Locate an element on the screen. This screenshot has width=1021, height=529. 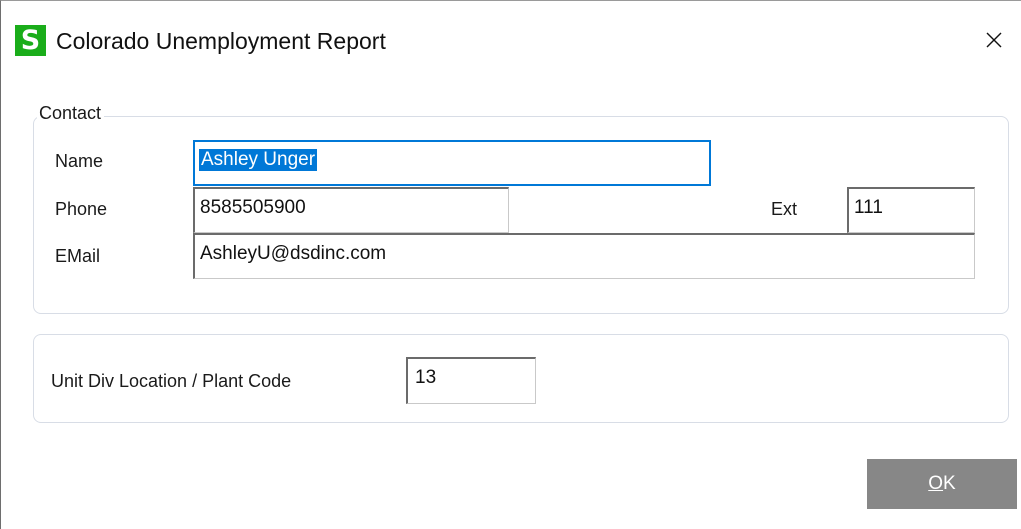
app-logo-icon: S is located at coordinates (30, 40).